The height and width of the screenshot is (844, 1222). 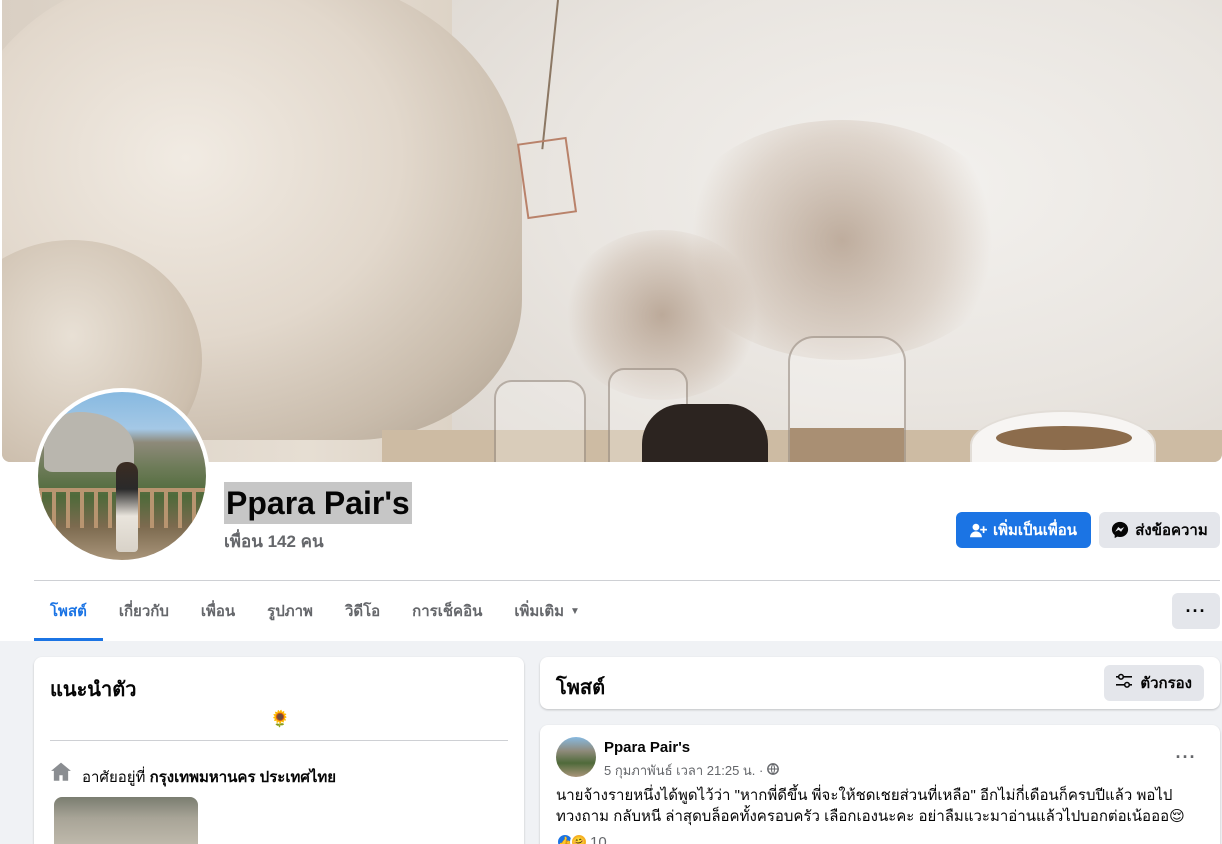 I want to click on intro-title: แนะนำตัว, so click(x=93, y=690).